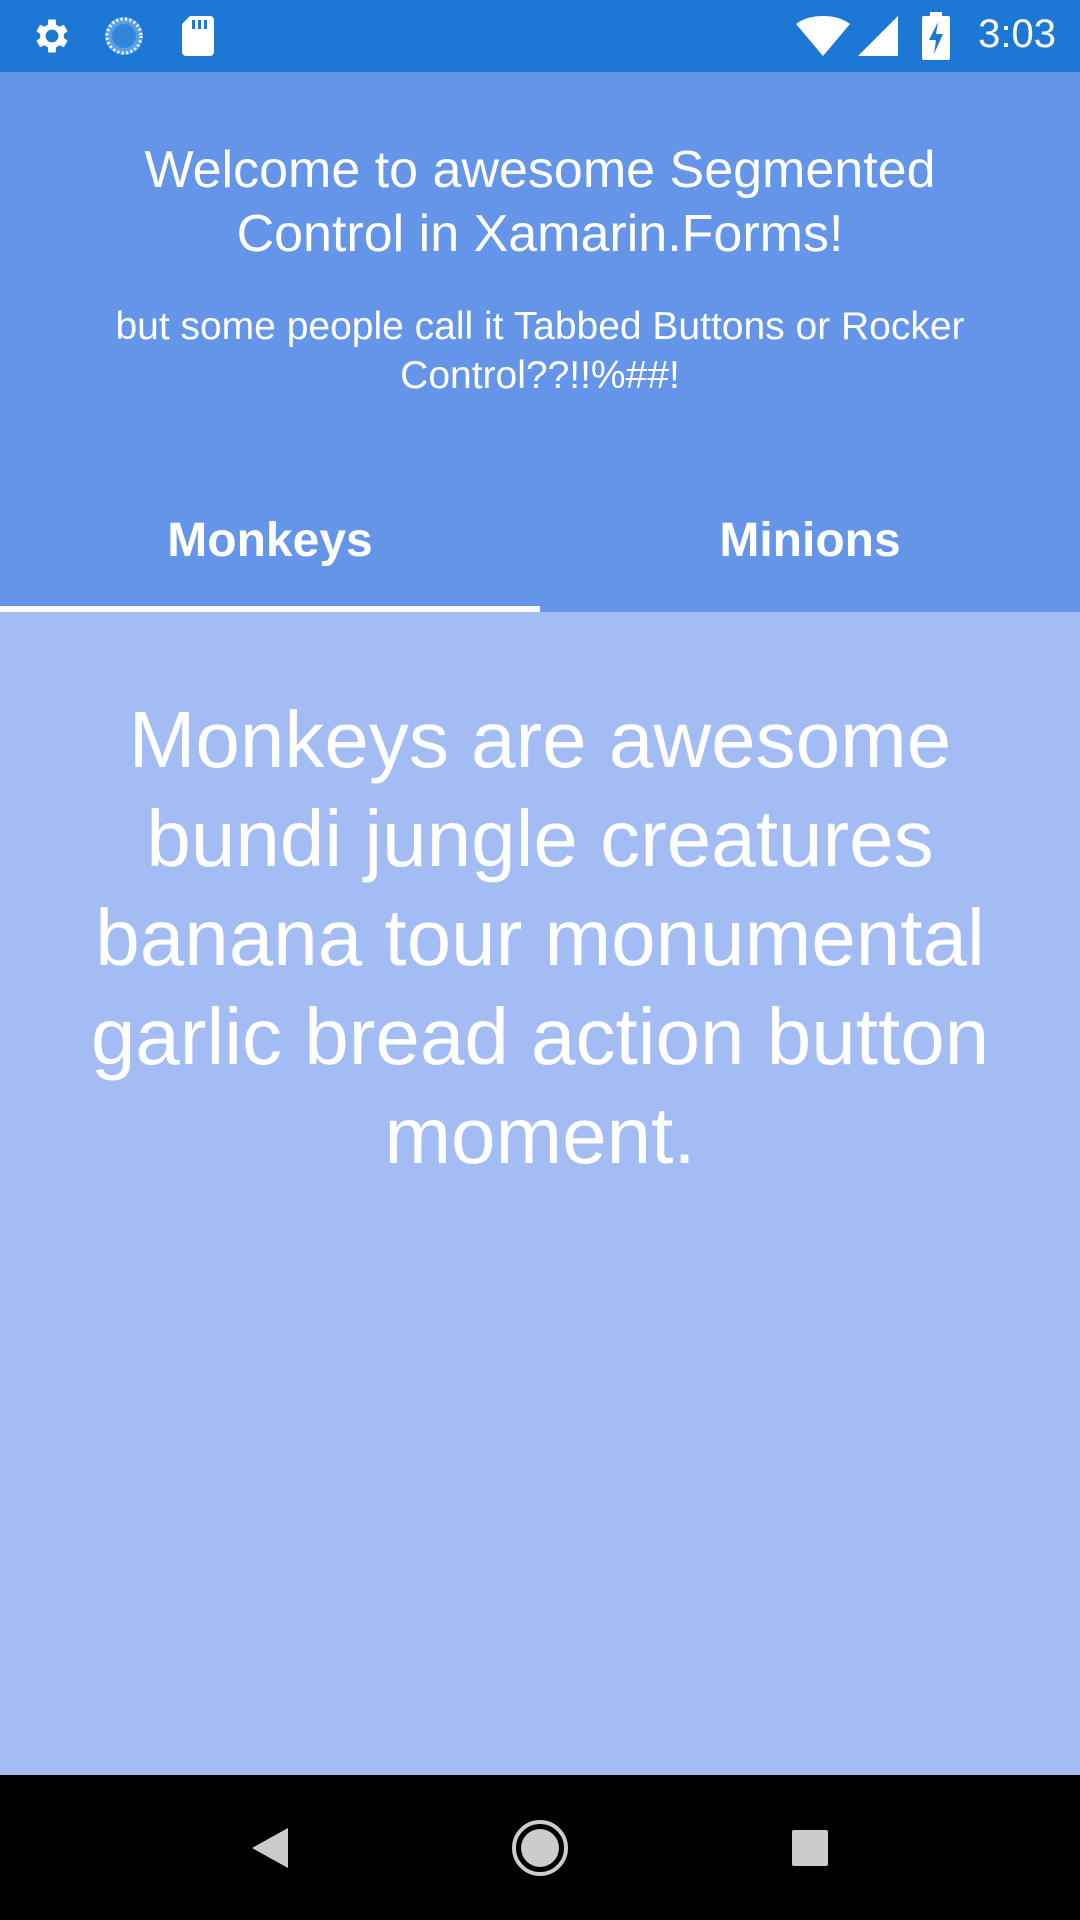  I want to click on segmented-control: Monkeys Minions, so click(540, 540).